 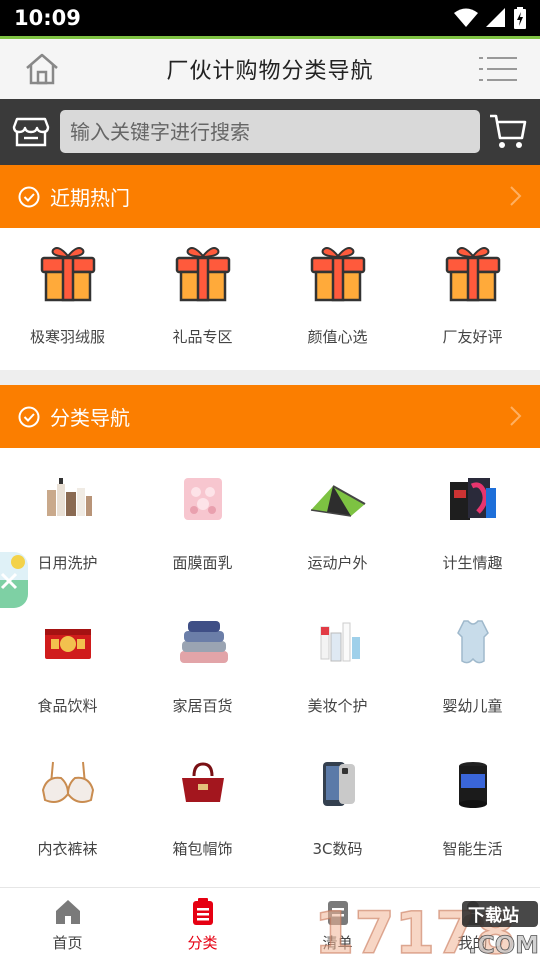 I want to click on nav-item-home: 首页, so click(x=67, y=924).